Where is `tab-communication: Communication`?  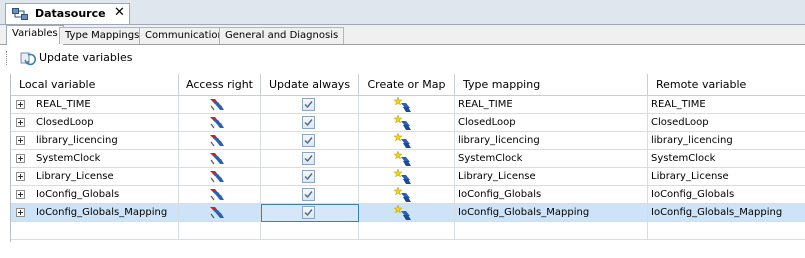 tab-communication: Communication is located at coordinates (184, 35).